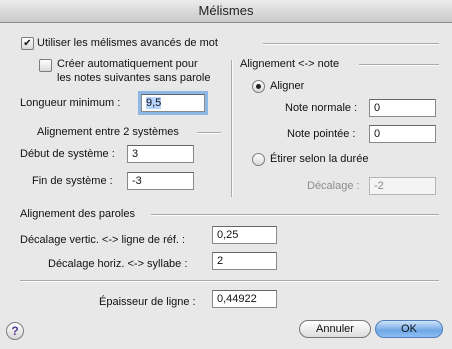 This screenshot has height=349, width=452. Describe the element at coordinates (402, 186) in the screenshot. I see `offset-input: -2` at that location.